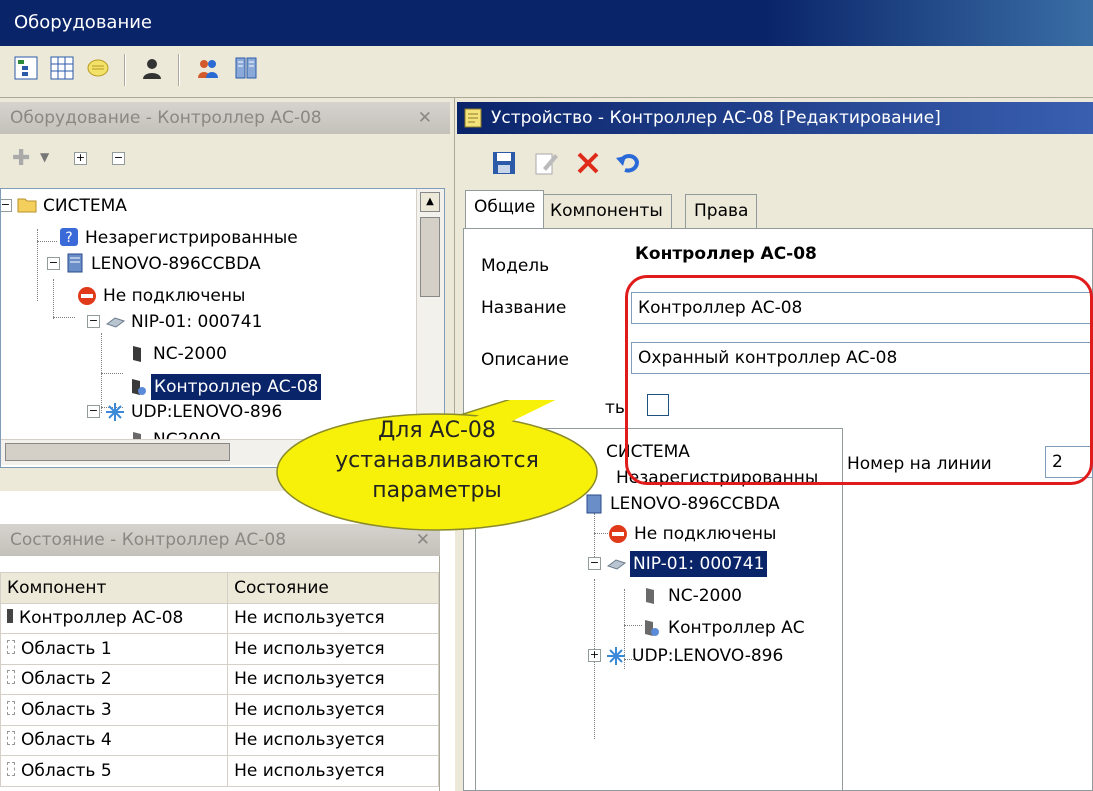 This screenshot has width=1093, height=791. What do you see at coordinates (224, 158) in the screenshot?
I see `equipment-toolbar: ✚ ▼ + −` at bounding box center [224, 158].